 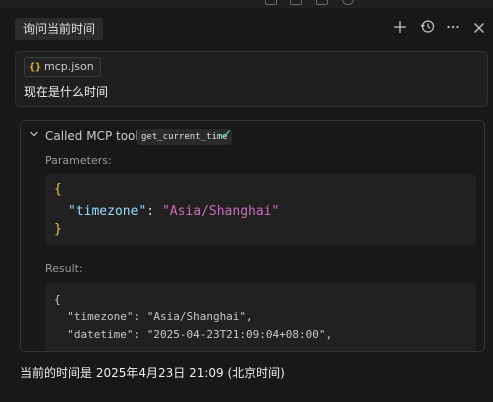 What do you see at coordinates (453, 29) in the screenshot?
I see `more-icon` at bounding box center [453, 29].